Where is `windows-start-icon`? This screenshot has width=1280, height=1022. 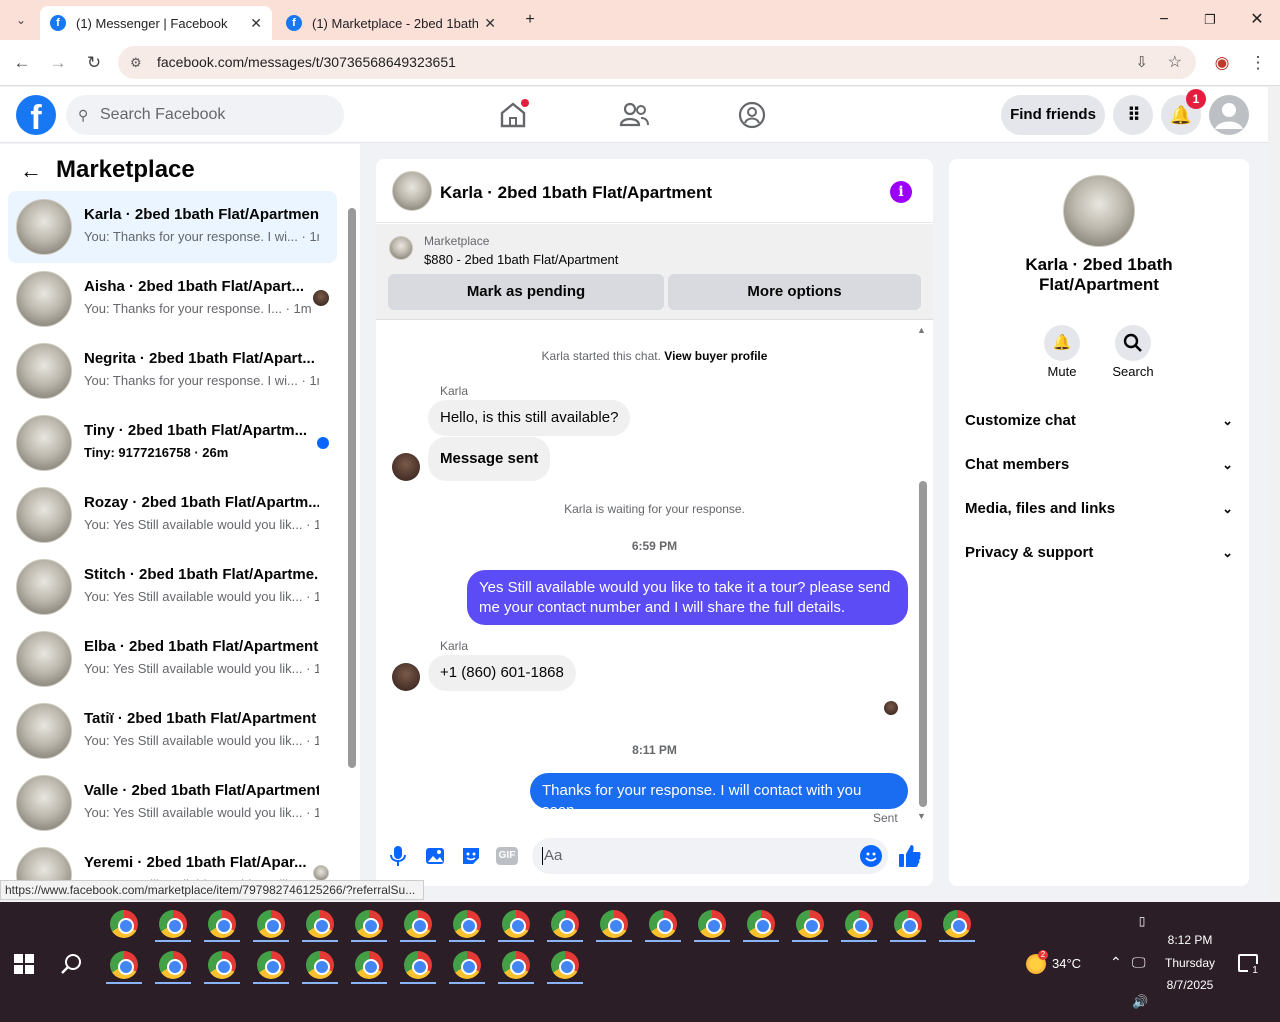
windows-start-icon is located at coordinates (24, 964).